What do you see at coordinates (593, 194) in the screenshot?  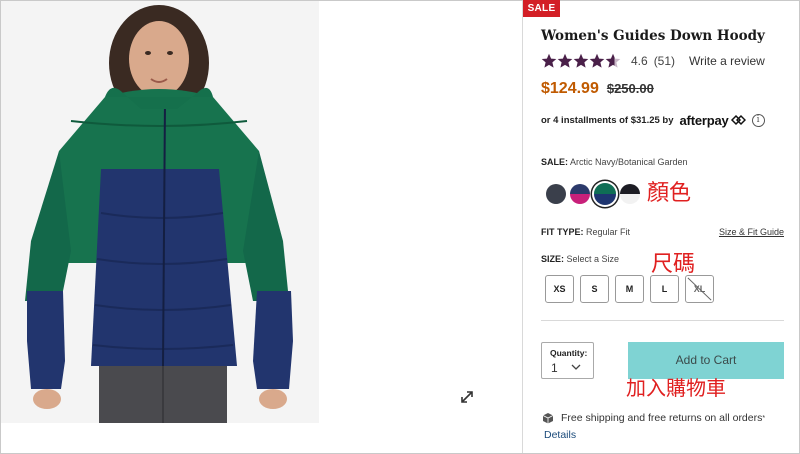 I see `color-swatches` at bounding box center [593, 194].